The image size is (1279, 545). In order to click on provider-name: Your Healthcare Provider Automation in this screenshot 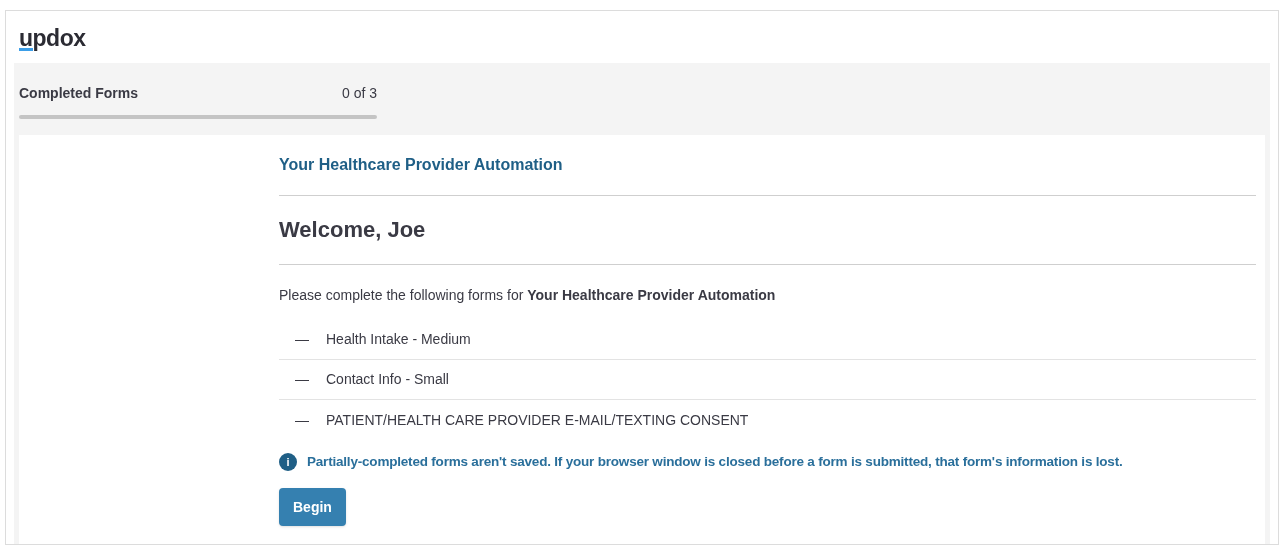, I will do `click(767, 174)`.